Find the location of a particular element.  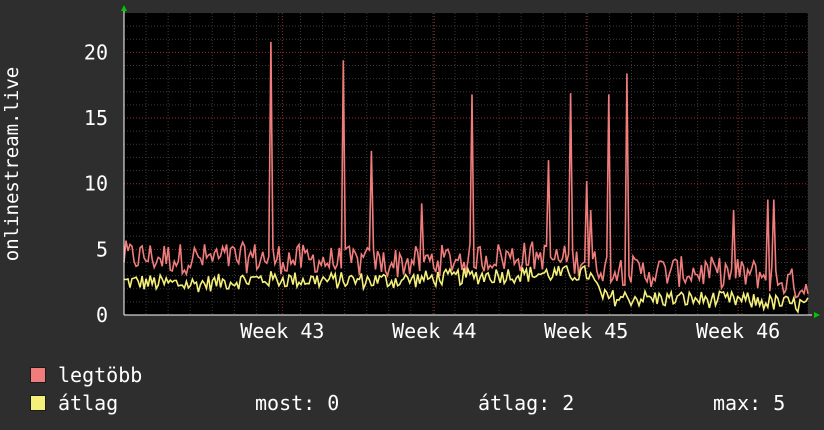

stat-maximum: max: 5 is located at coordinates (749, 403).